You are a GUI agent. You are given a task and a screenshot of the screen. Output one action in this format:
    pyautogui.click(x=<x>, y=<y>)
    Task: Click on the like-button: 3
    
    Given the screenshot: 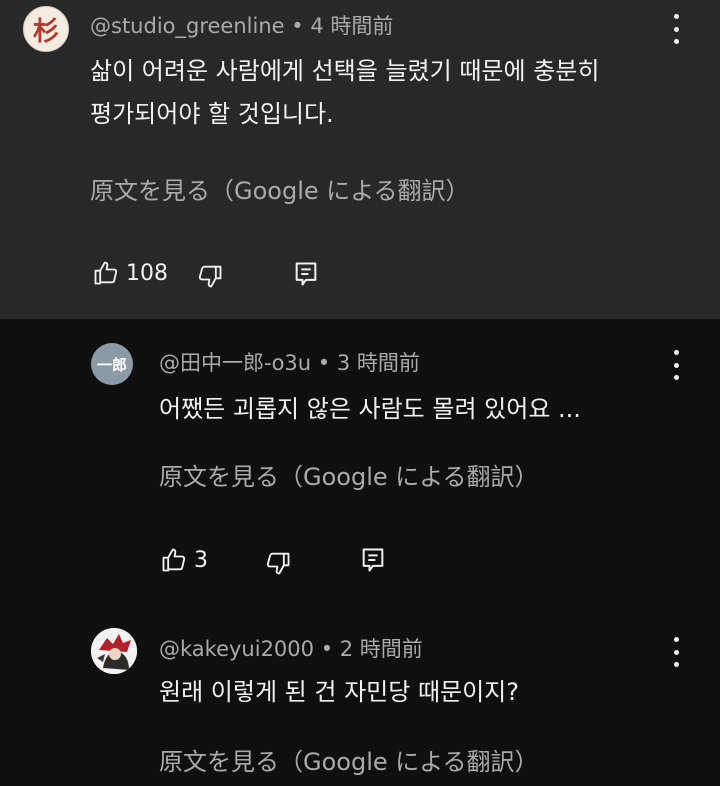 What is the action you would take?
    pyautogui.click(x=184, y=560)
    